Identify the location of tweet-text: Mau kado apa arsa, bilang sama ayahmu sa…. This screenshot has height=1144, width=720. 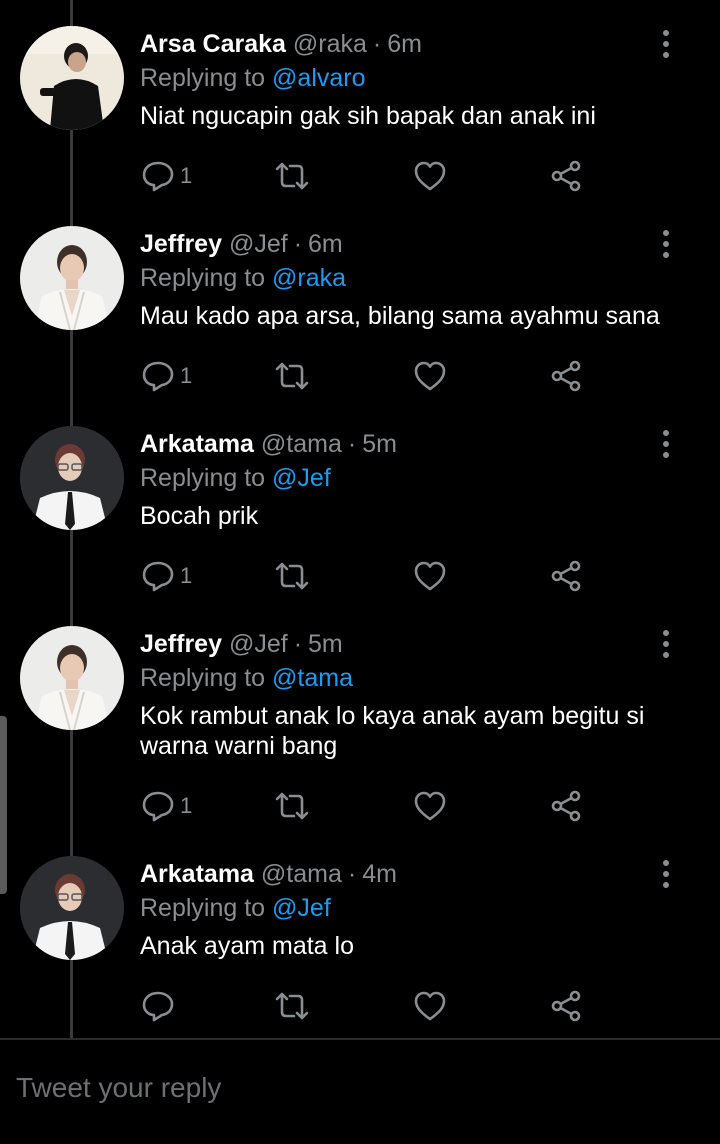
(400, 316).